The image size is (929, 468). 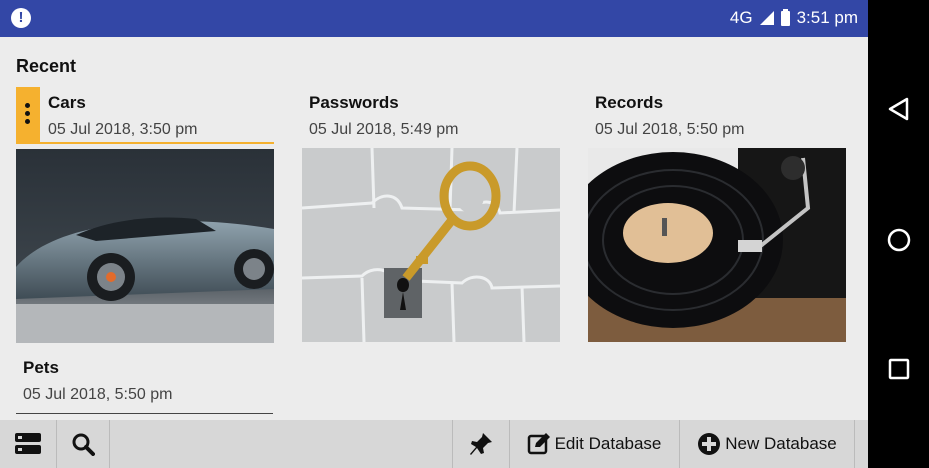 I want to click on android-nav-bar, so click(x=898, y=234).